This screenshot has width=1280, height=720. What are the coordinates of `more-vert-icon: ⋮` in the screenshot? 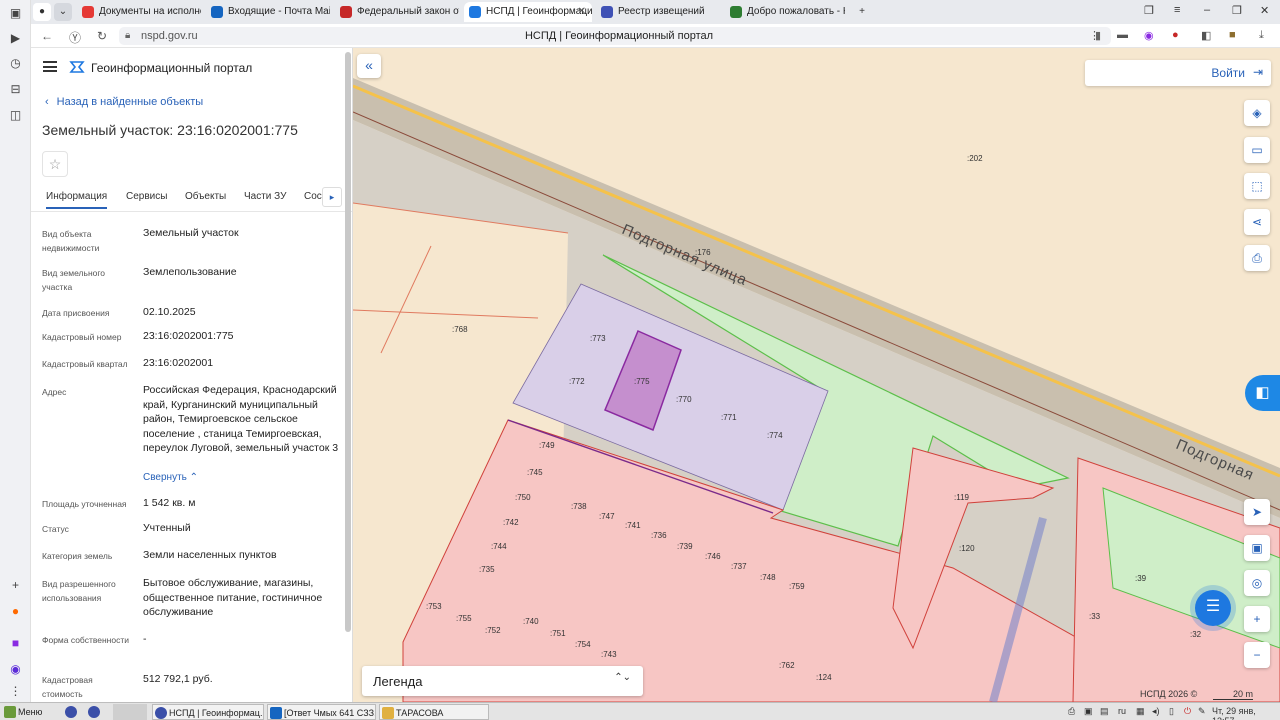 It's located at (1094, 35).